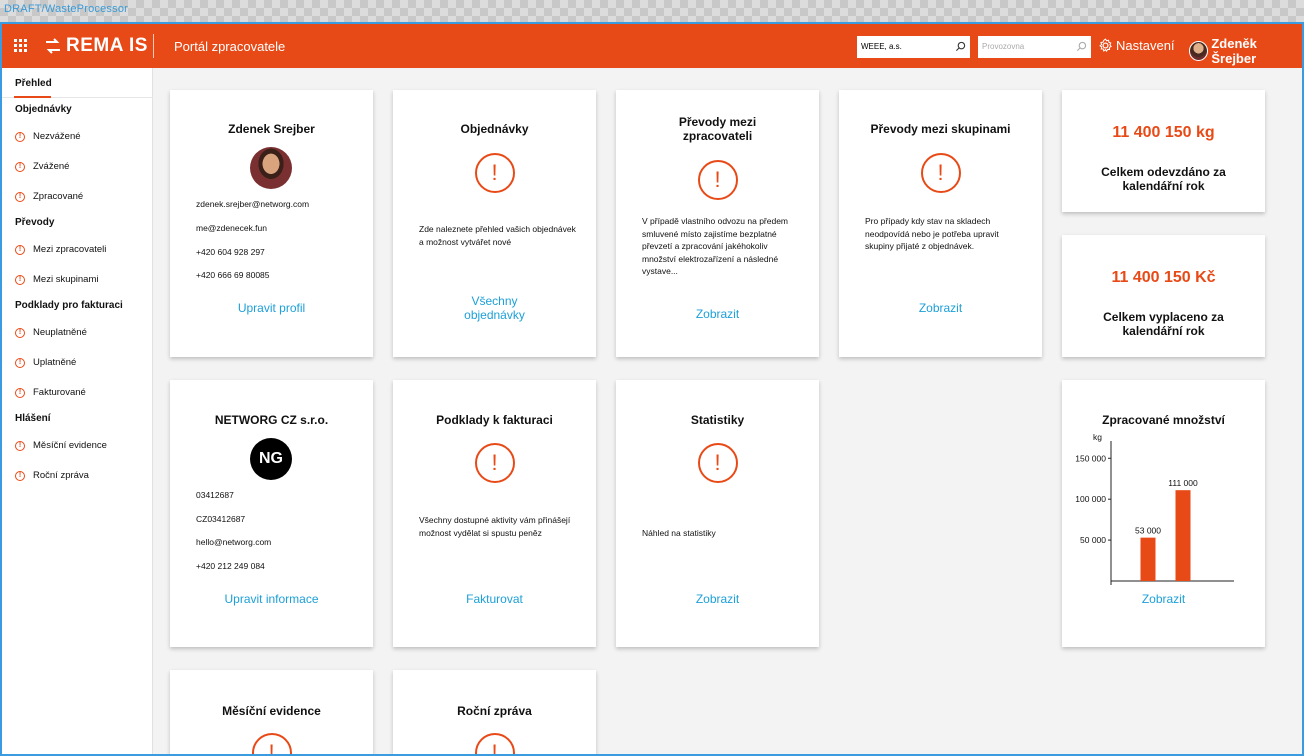  Describe the element at coordinates (494, 420) in the screenshot. I see `invoicing-title: Podklady k fakturaci` at that location.